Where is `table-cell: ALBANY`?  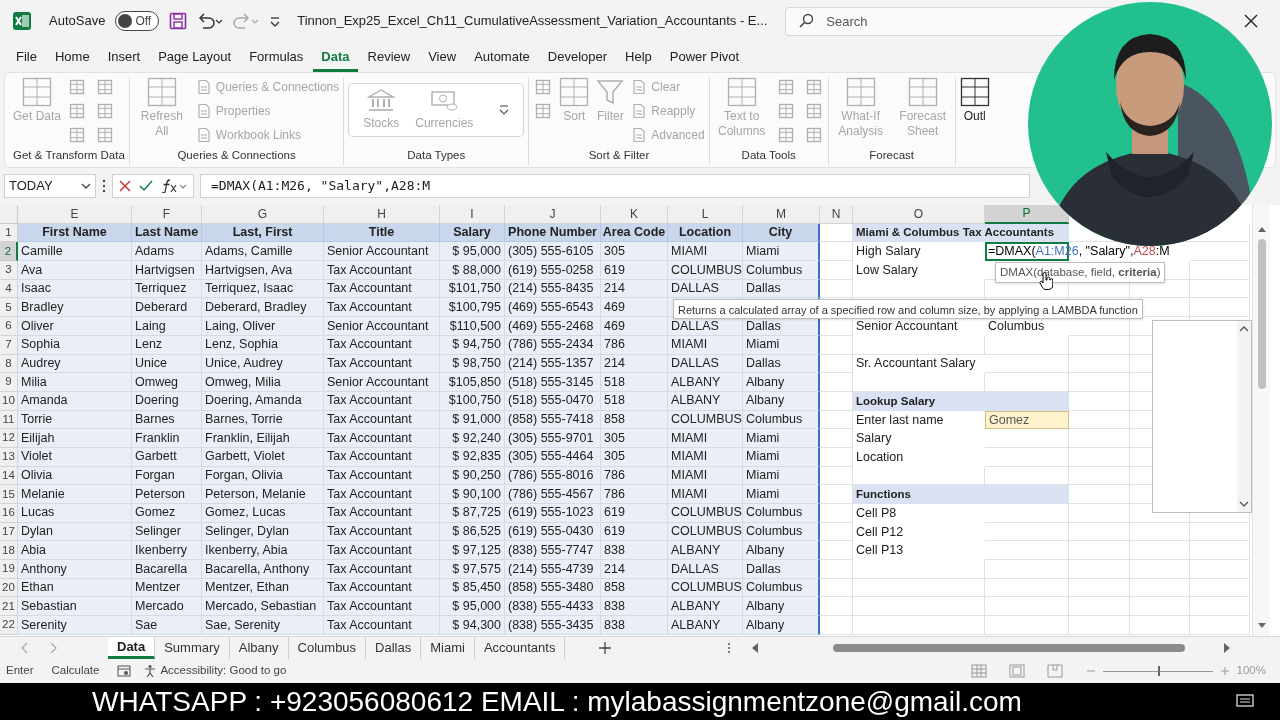
table-cell: ALBANY is located at coordinates (705, 382).